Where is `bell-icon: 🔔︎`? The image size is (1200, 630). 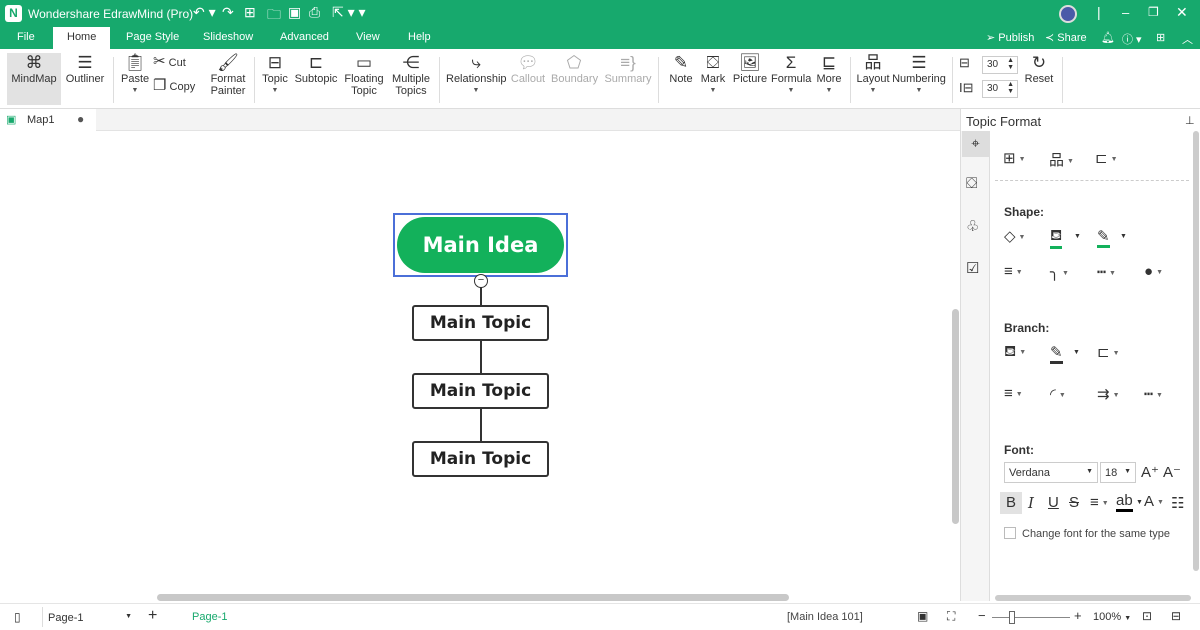 bell-icon: 🔔︎ is located at coordinates (1108, 37).